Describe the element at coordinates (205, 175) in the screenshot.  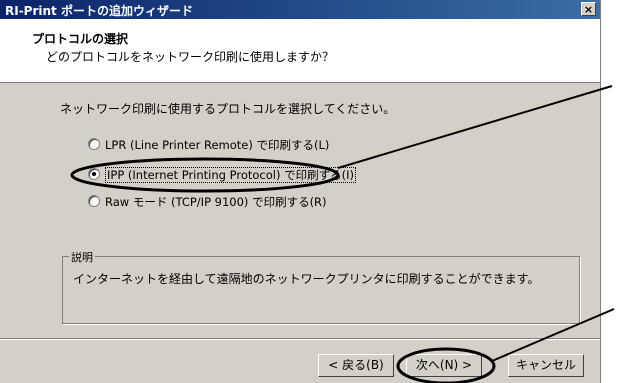
I see `highlight-ellipse-ipp` at that location.